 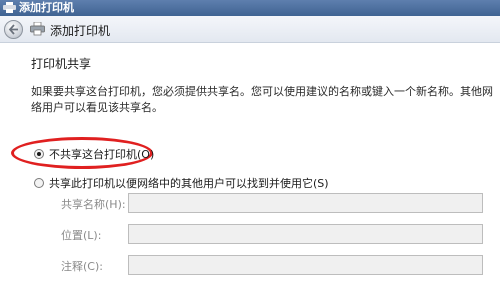 What do you see at coordinates (46, 7) in the screenshot?
I see `window-title: 添加打印机` at bounding box center [46, 7].